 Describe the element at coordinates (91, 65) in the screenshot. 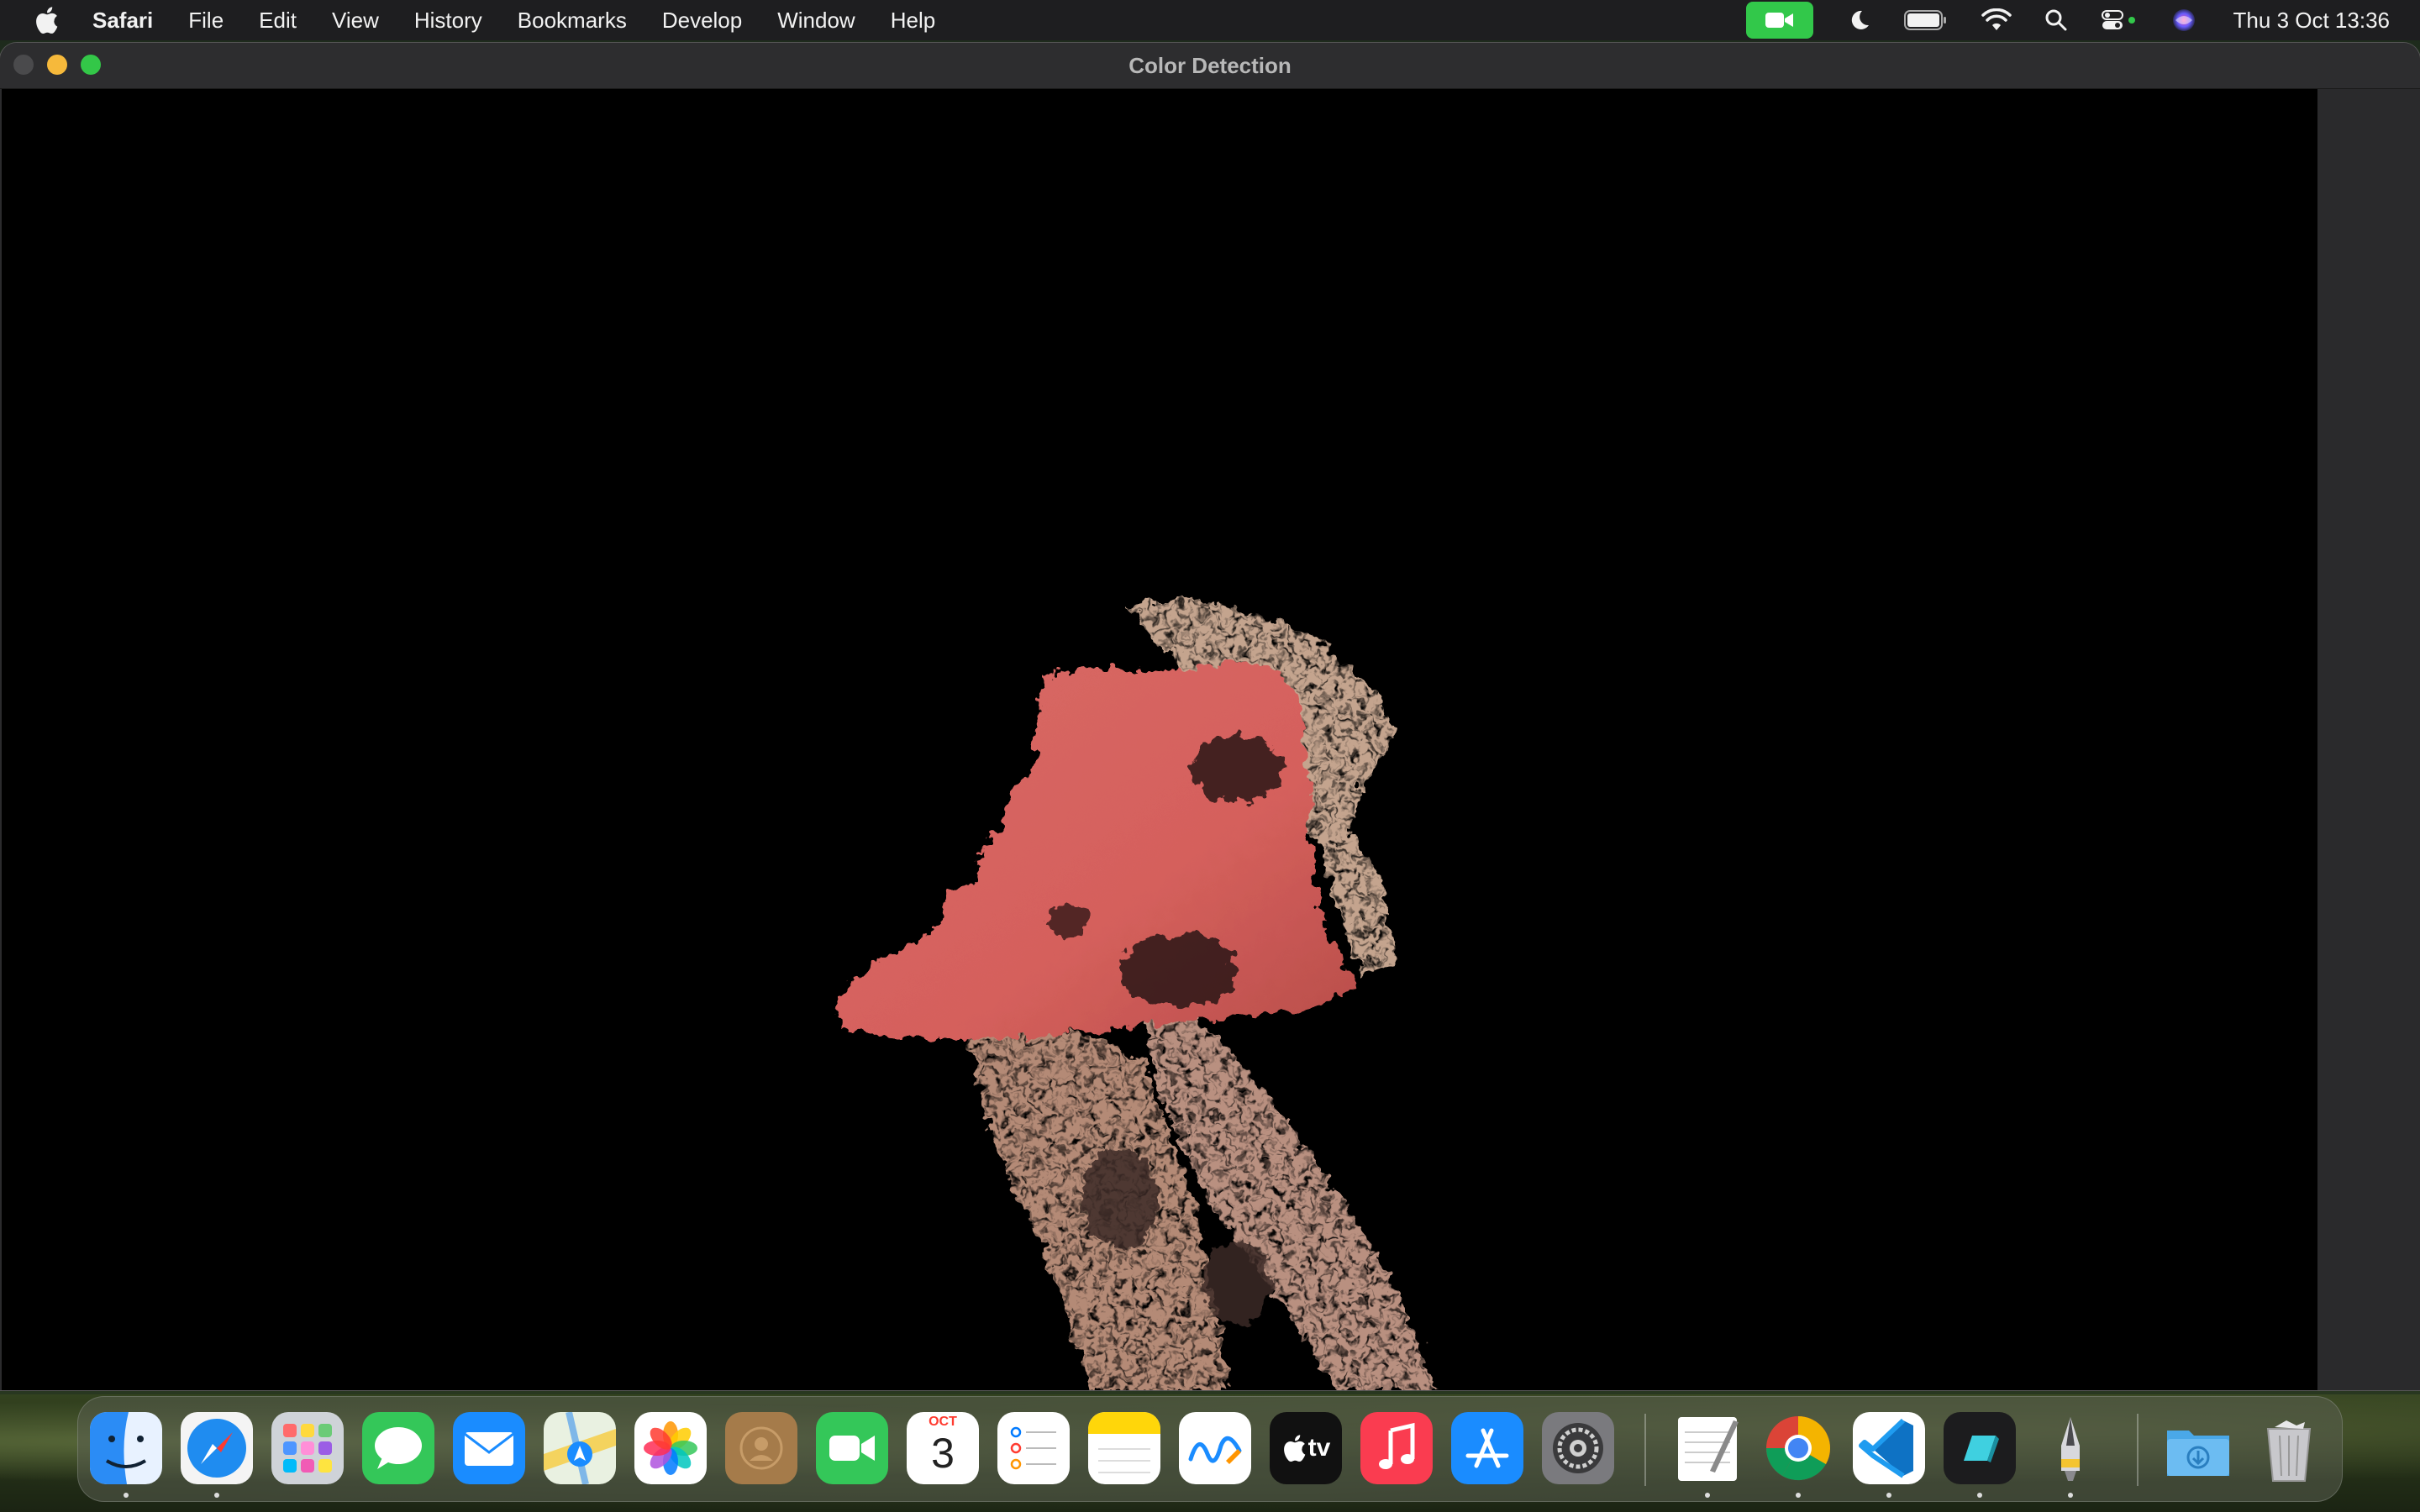

I see `zoom-button` at that location.